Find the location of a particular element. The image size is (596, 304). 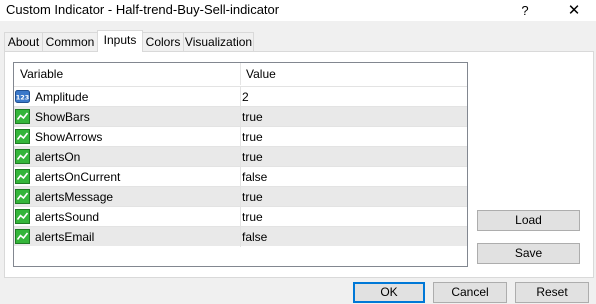

grid-header: Variable Value is located at coordinates (240, 74).